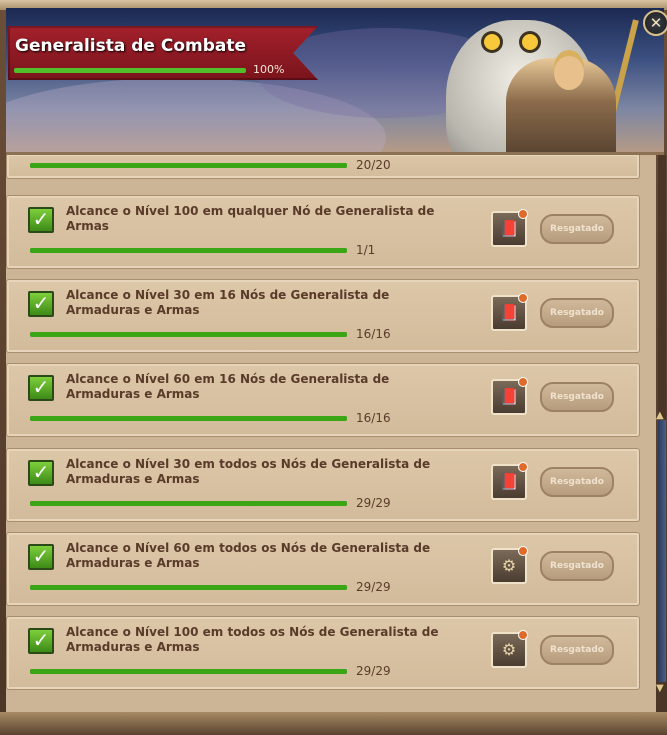 The image size is (667, 735). I want to click on page-title: Generalista de Combate, so click(131, 46).